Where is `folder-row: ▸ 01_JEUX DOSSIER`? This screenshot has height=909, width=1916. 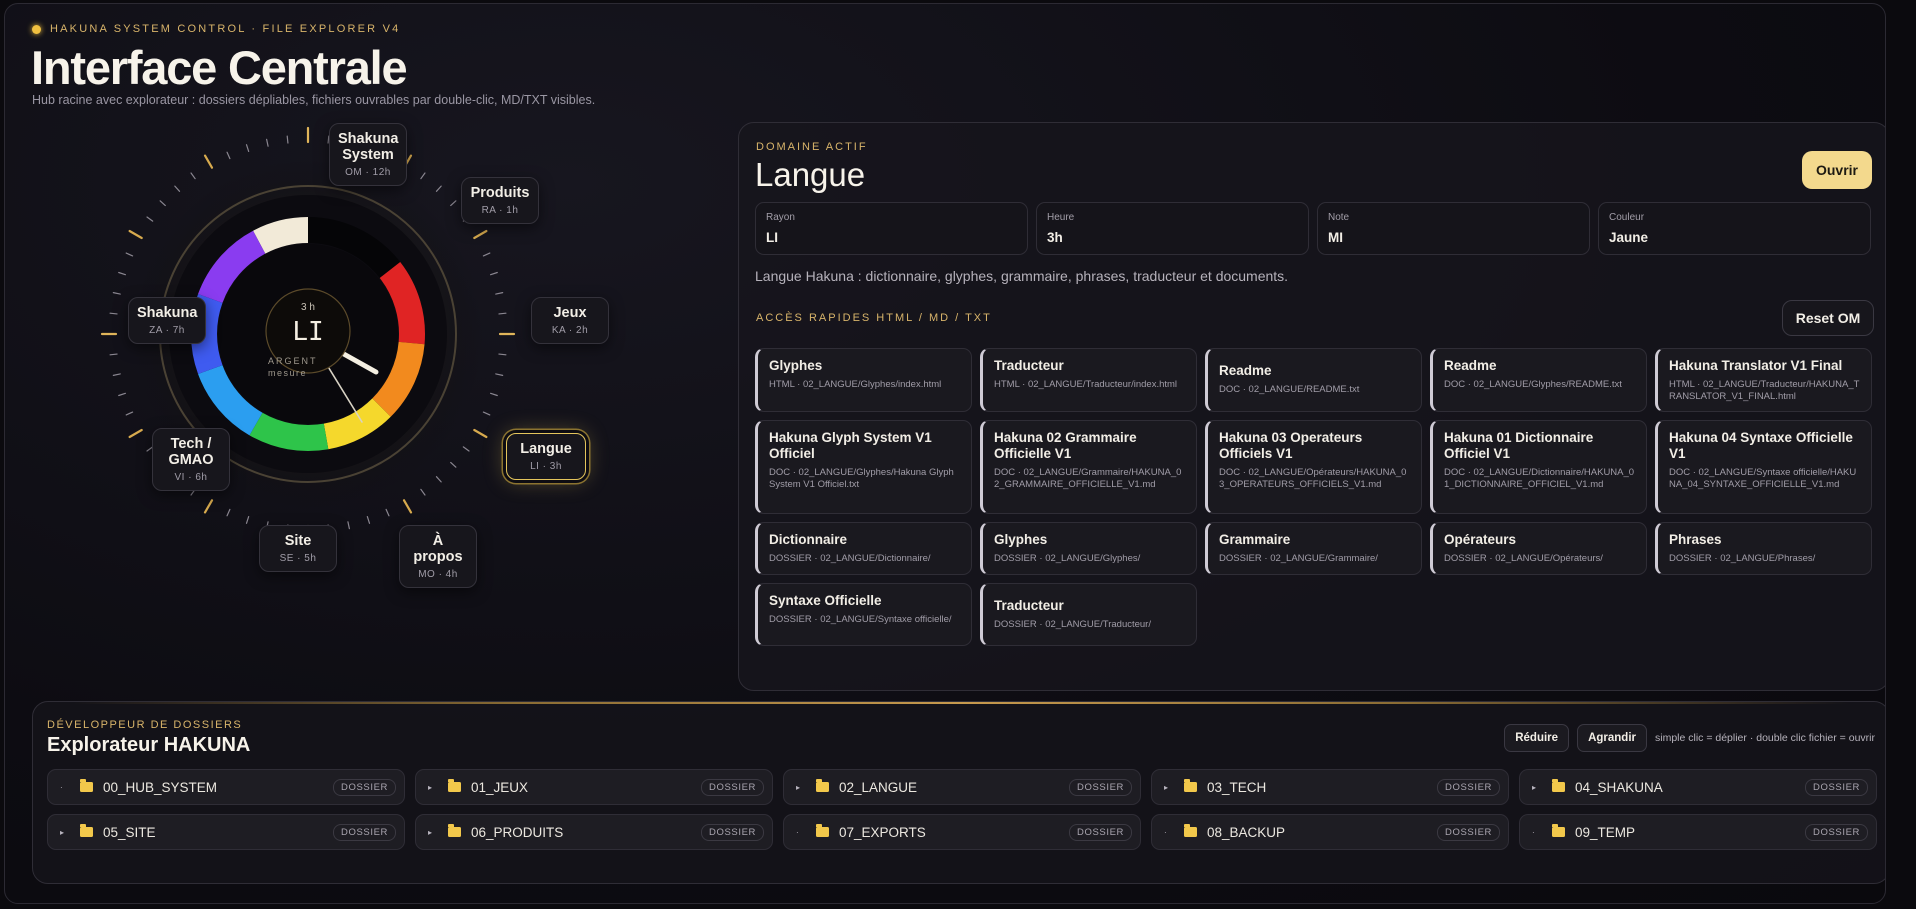 folder-row: ▸ 01_JEUX DOSSIER is located at coordinates (594, 787).